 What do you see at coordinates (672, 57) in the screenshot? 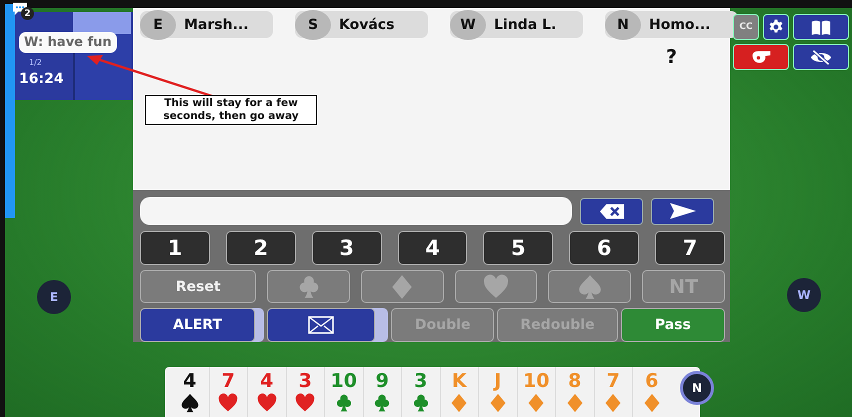
I see `pending-bid: ?` at bounding box center [672, 57].